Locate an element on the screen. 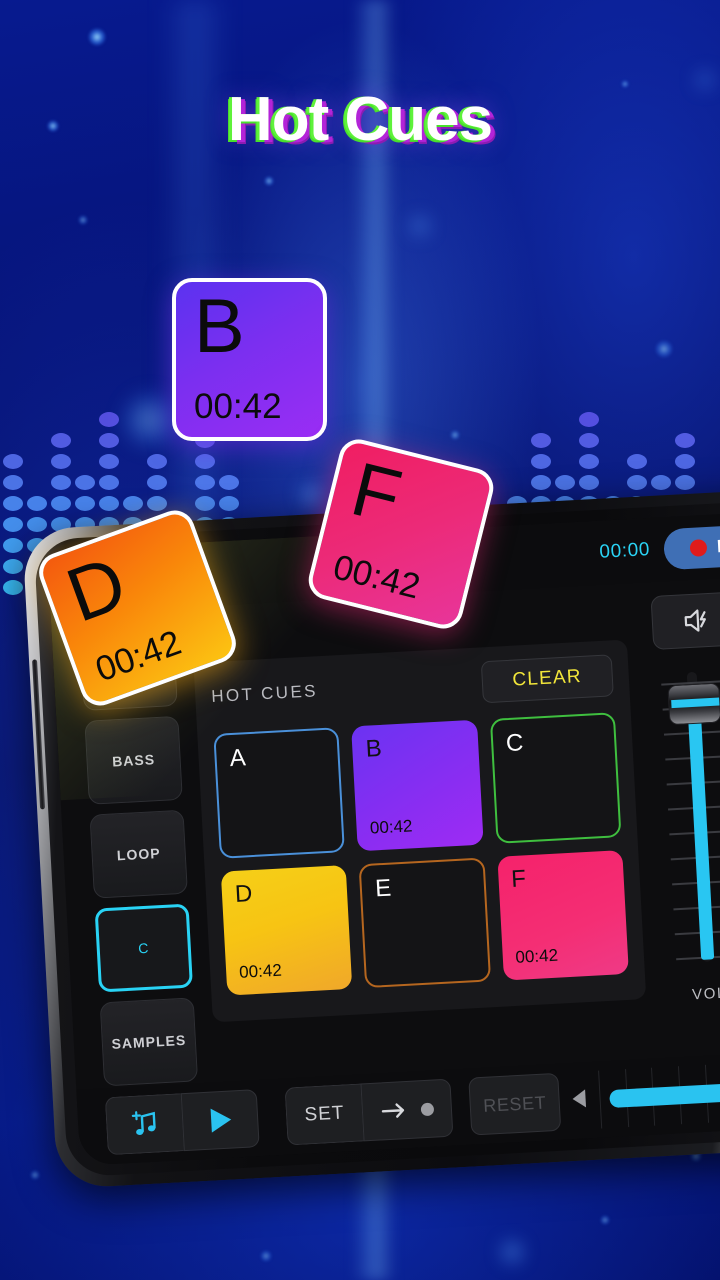 The height and width of the screenshot is (1280, 720). rail-label-cue: C is located at coordinates (143, 948).